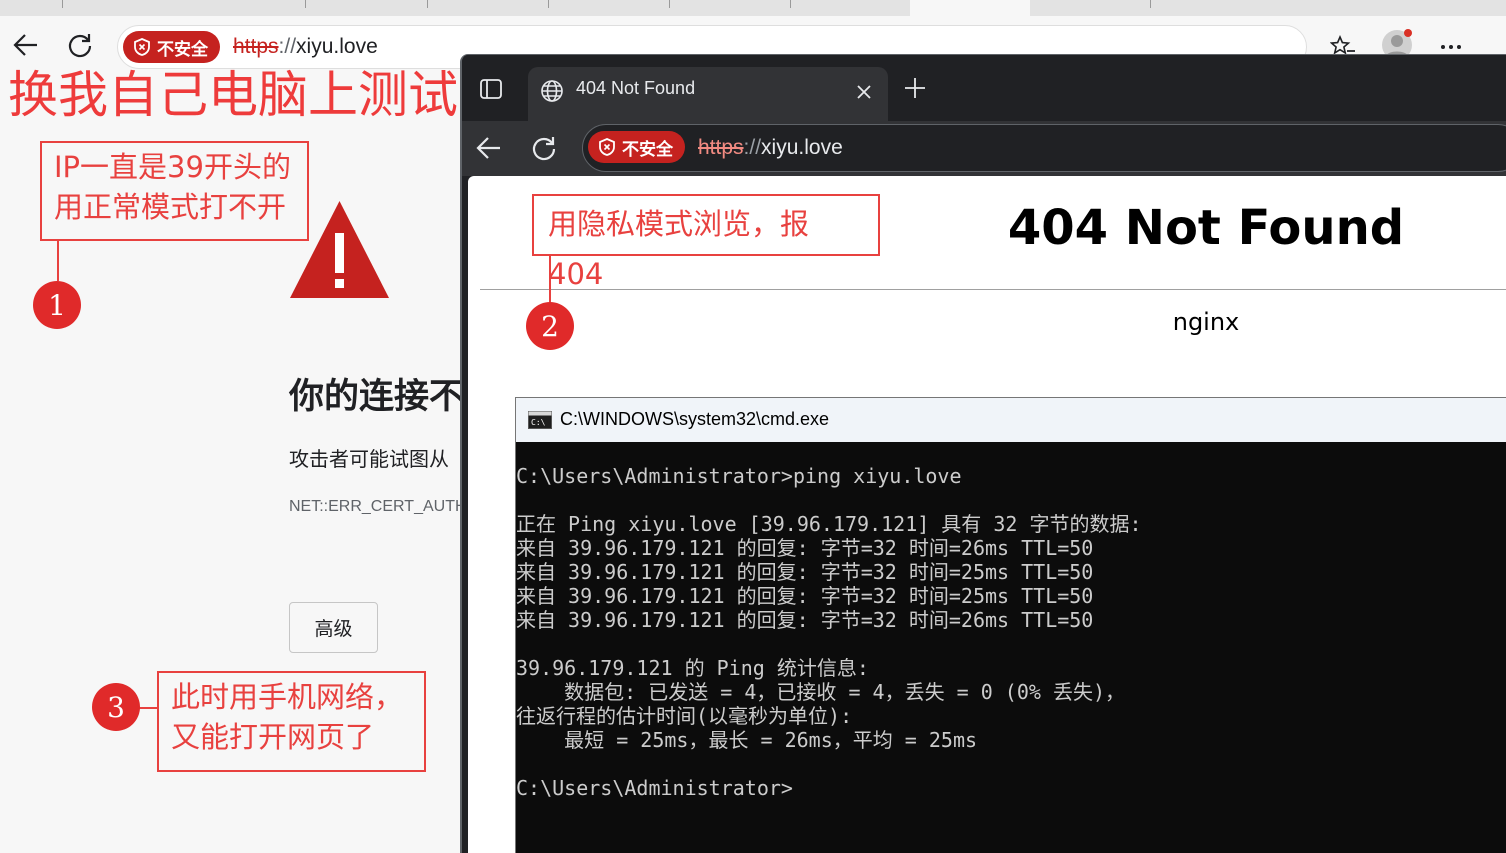 The height and width of the screenshot is (853, 1506). Describe the element at coordinates (993, 289) in the screenshot. I see `divider` at that location.